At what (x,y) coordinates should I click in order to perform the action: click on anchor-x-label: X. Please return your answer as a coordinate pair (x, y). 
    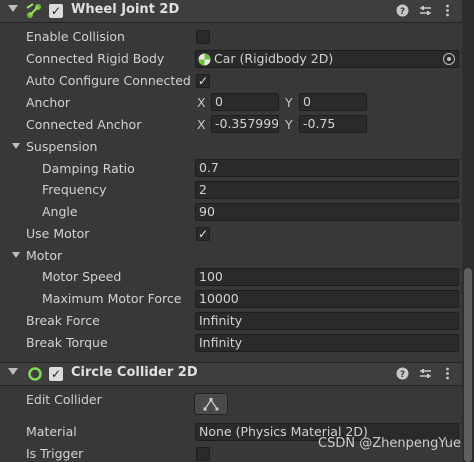
    Looking at the image, I should click on (201, 102).